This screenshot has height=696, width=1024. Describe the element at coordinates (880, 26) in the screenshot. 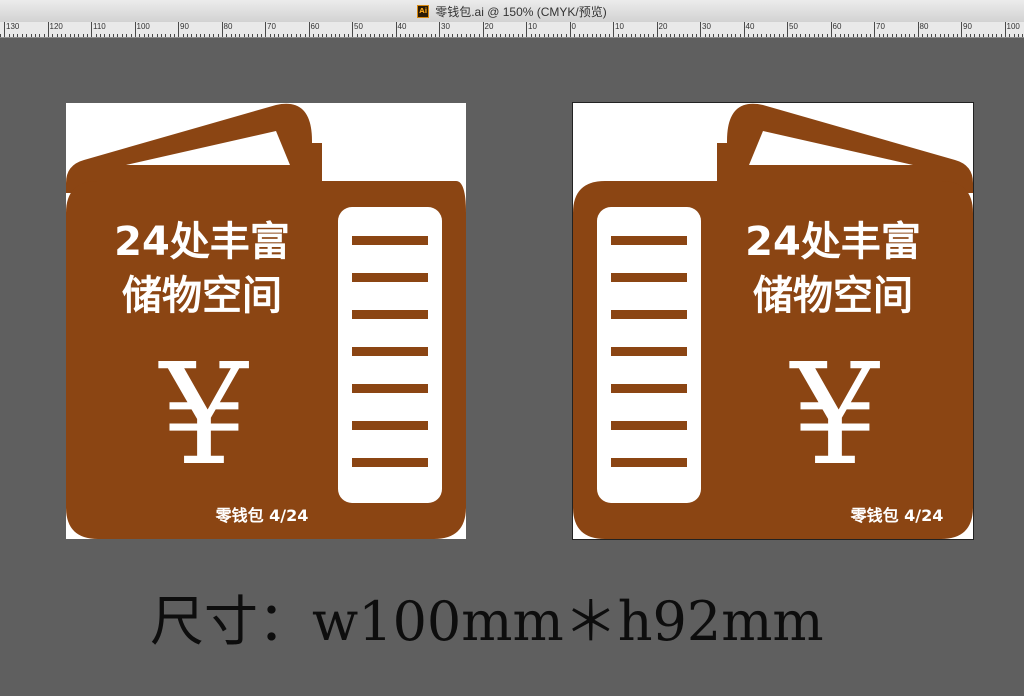

I see `ruler-label: 70` at that location.